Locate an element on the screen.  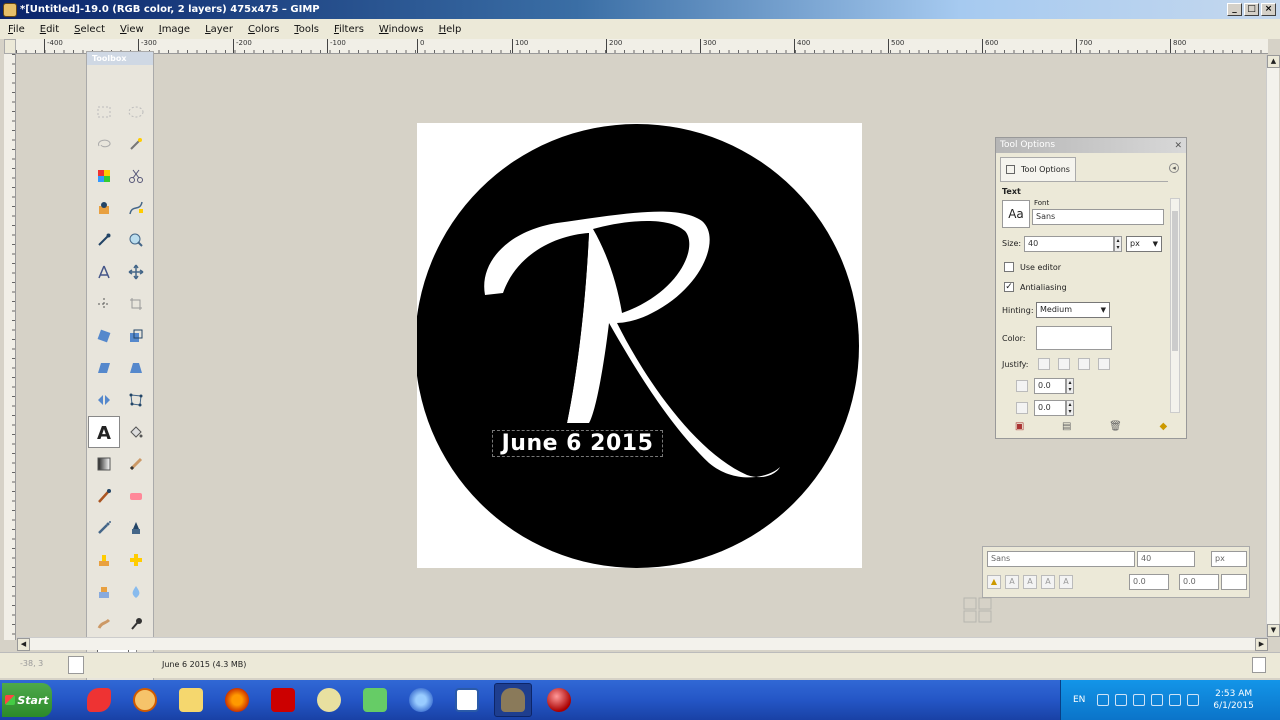
justify-left-button is located at coordinates (1044, 364).